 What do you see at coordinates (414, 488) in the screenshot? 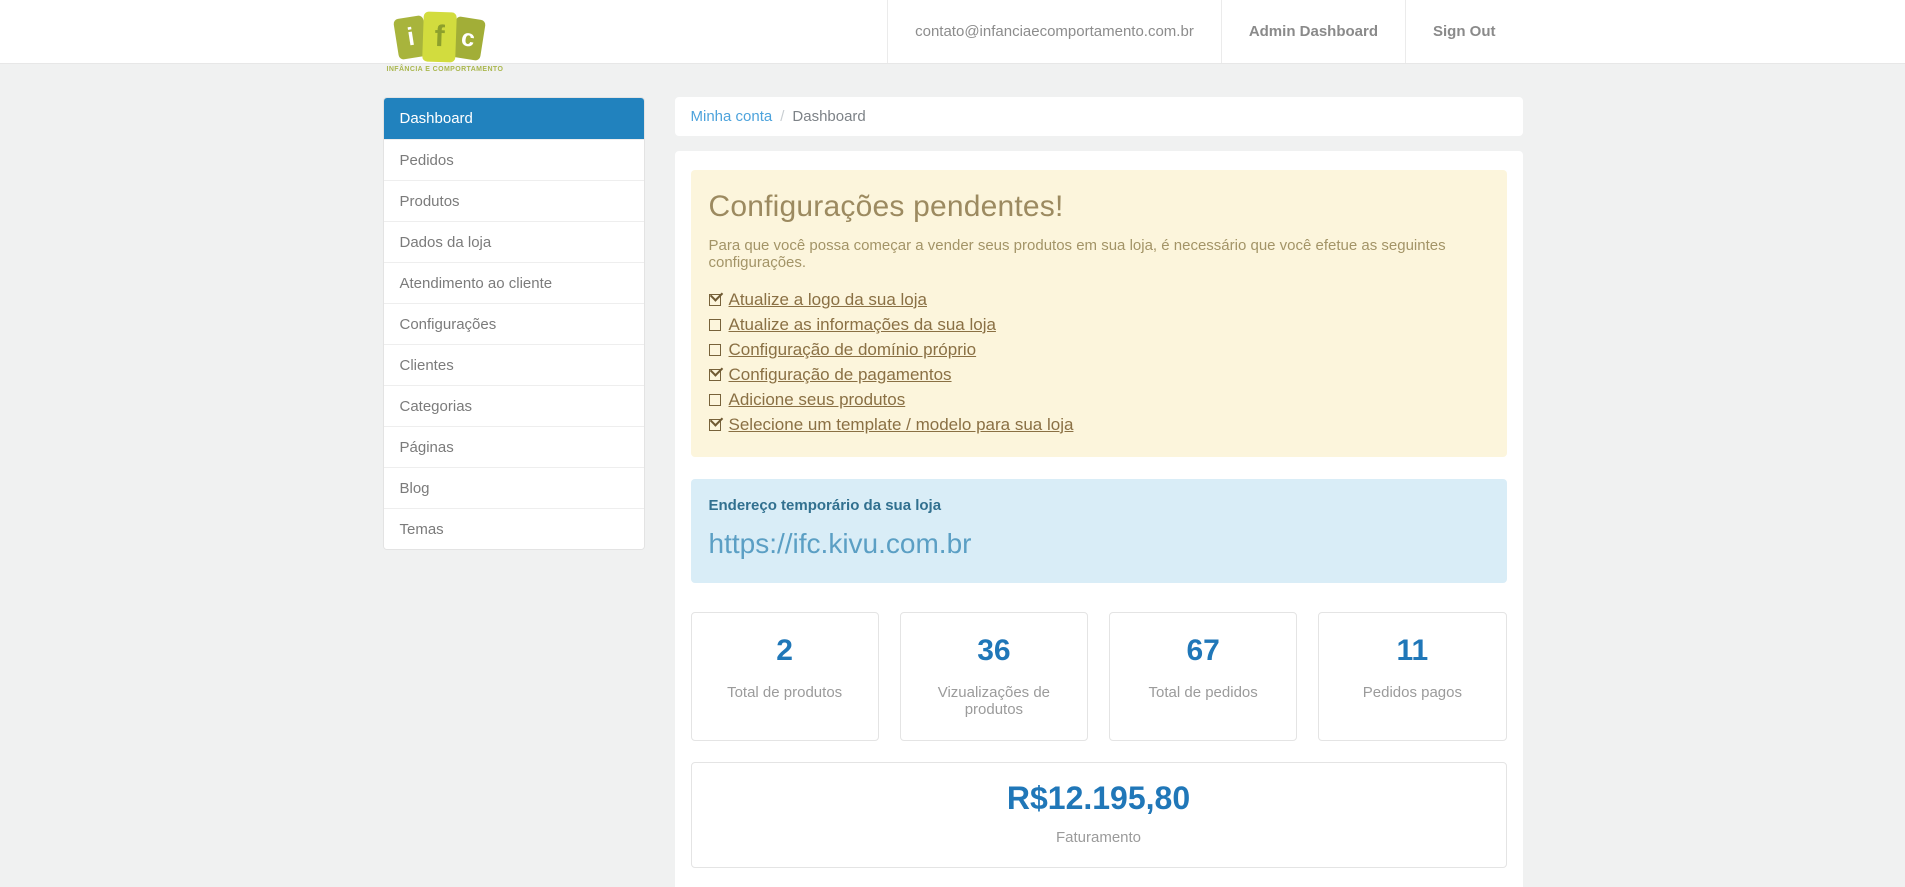
I see `sidebar-item-label: Blog` at bounding box center [414, 488].